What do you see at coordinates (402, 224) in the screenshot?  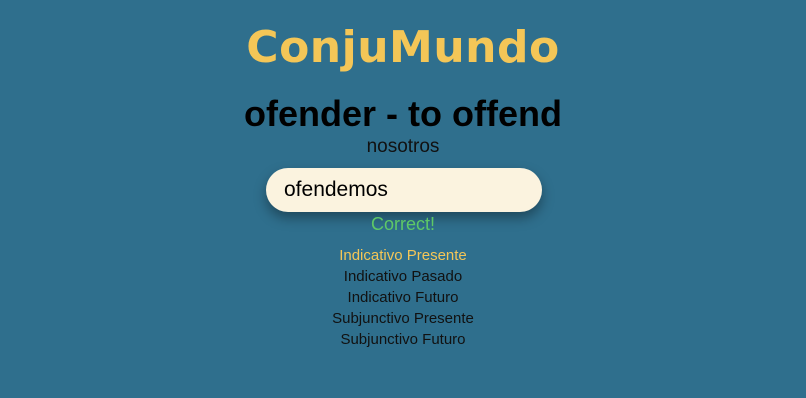 I see `feedback-message: Correct!` at bounding box center [402, 224].